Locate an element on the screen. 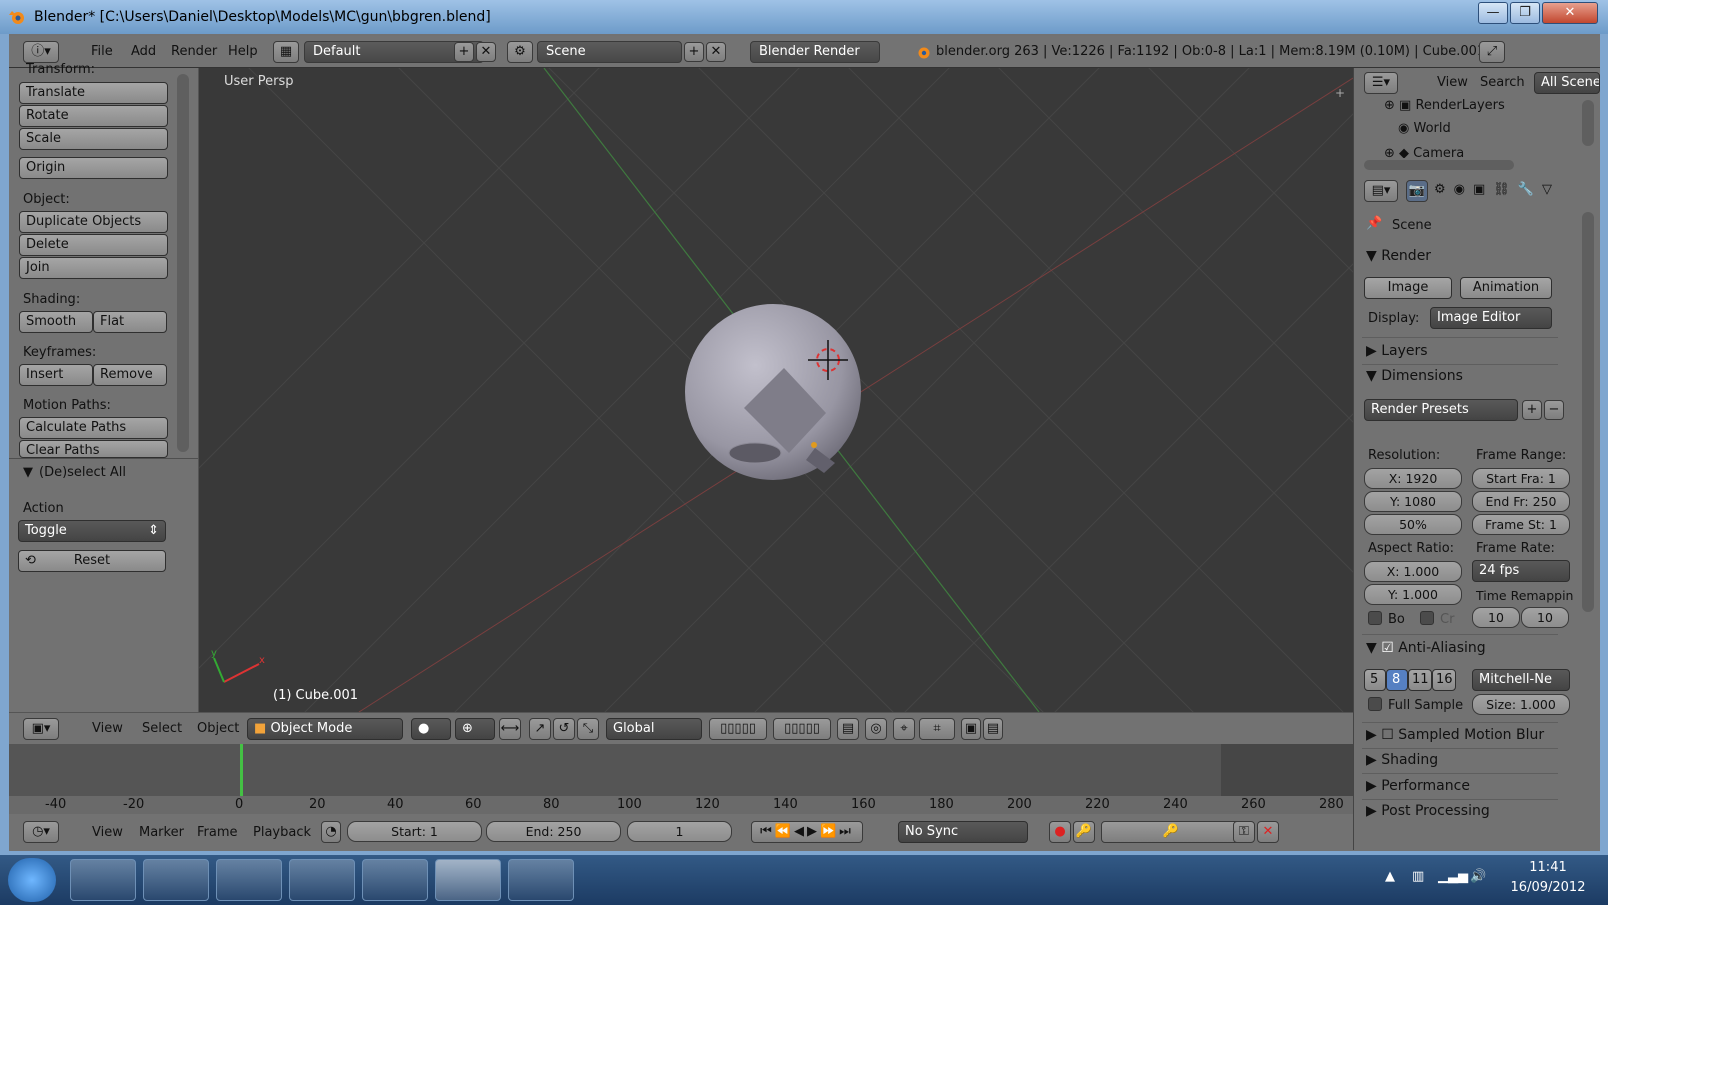  python-icon is located at coordinates (395, 880).